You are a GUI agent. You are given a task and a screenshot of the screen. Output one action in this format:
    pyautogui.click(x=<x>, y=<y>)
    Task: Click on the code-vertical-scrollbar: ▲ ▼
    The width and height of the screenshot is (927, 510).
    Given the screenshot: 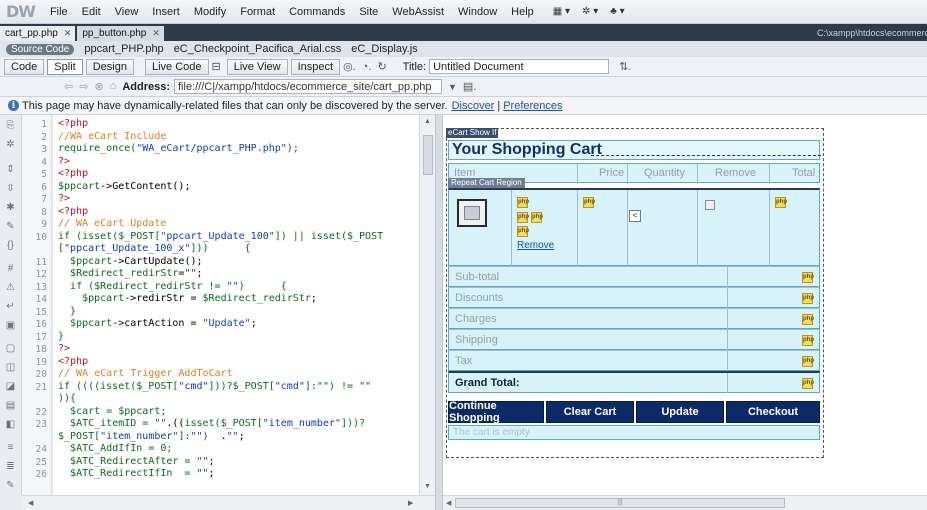 What is the action you would take?
    pyautogui.click(x=427, y=305)
    